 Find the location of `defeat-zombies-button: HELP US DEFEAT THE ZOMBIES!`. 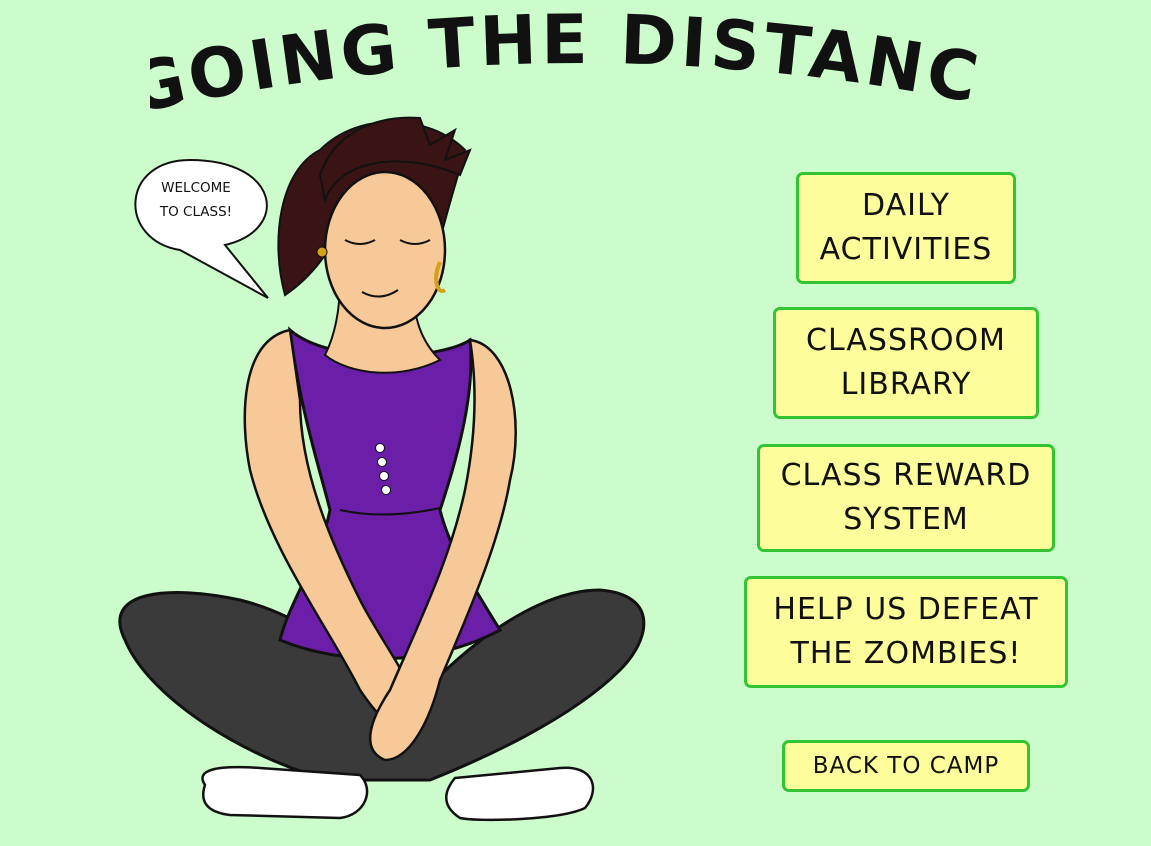

defeat-zombies-button: HELP US DEFEAT THE ZOMBIES! is located at coordinates (906, 632).